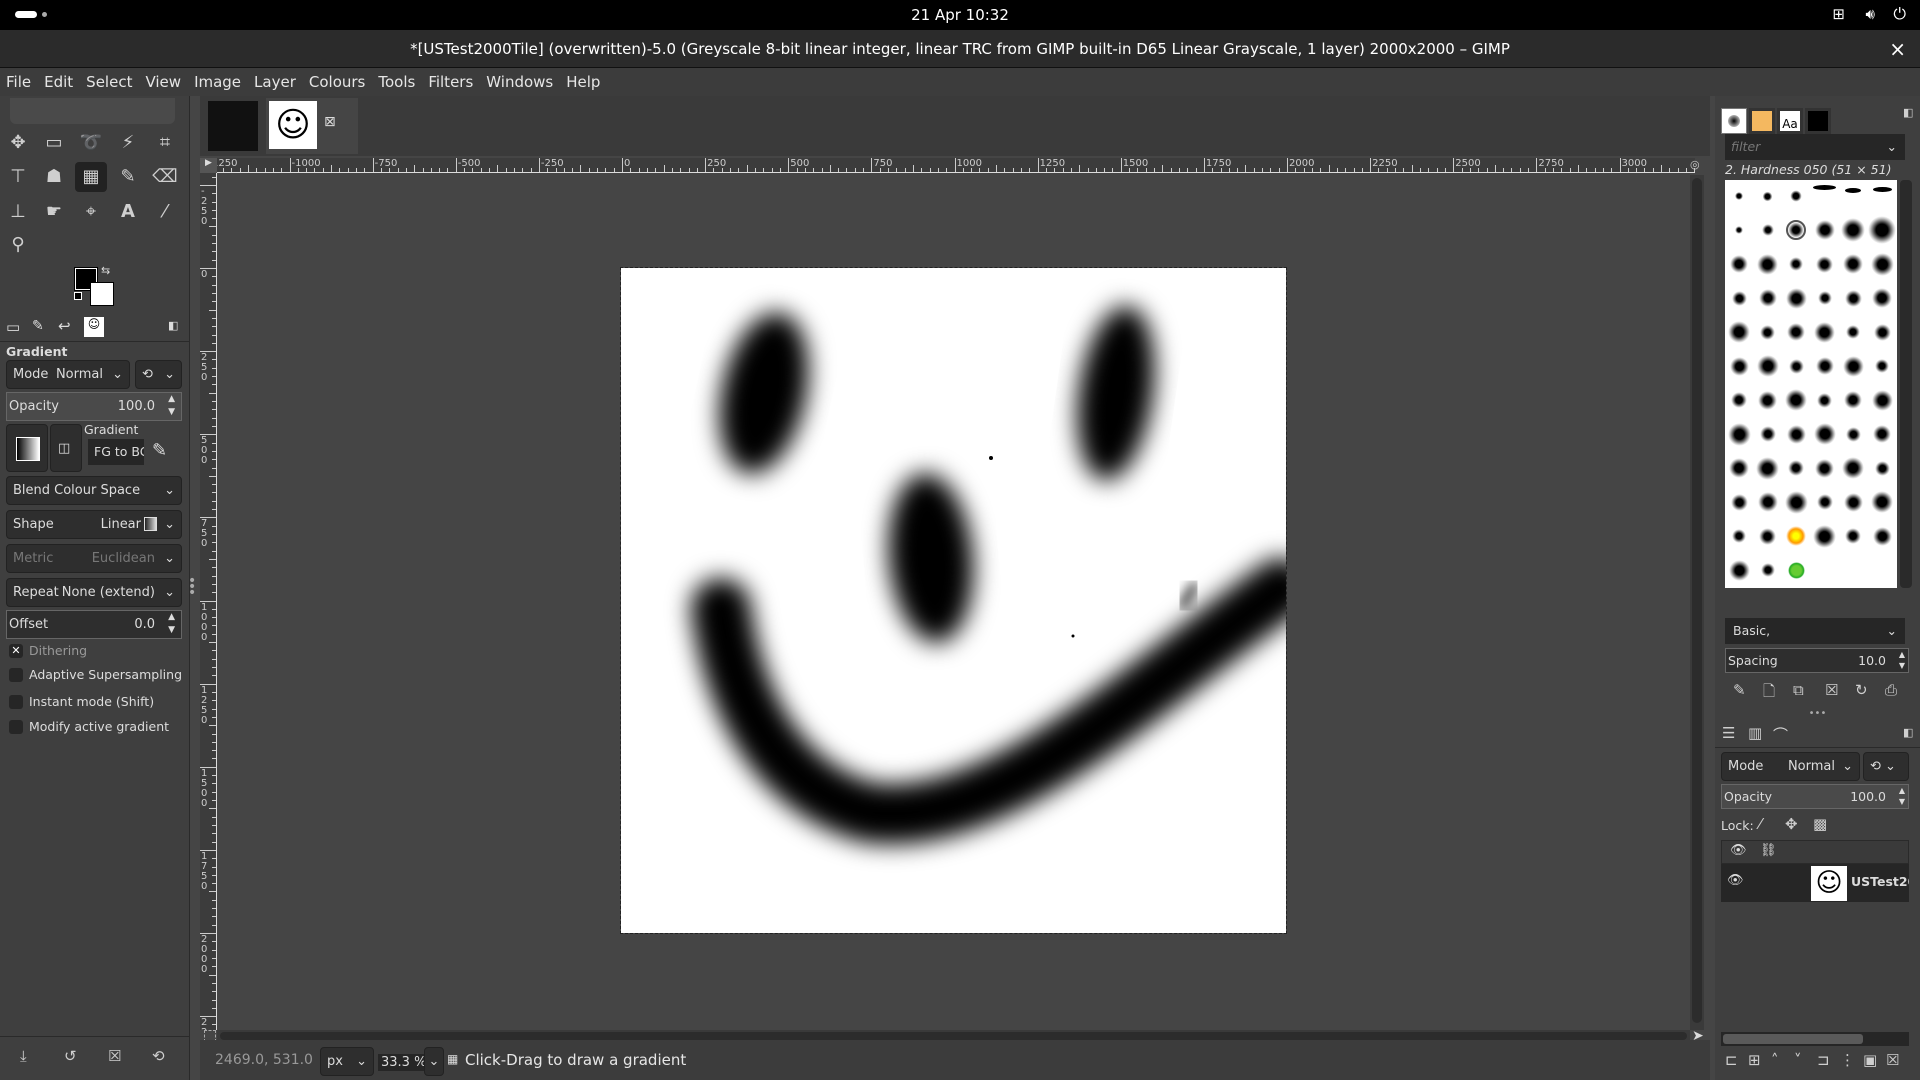 The image size is (1920, 1080). What do you see at coordinates (233, 126) in the screenshot?
I see `image-tab-dark` at bounding box center [233, 126].